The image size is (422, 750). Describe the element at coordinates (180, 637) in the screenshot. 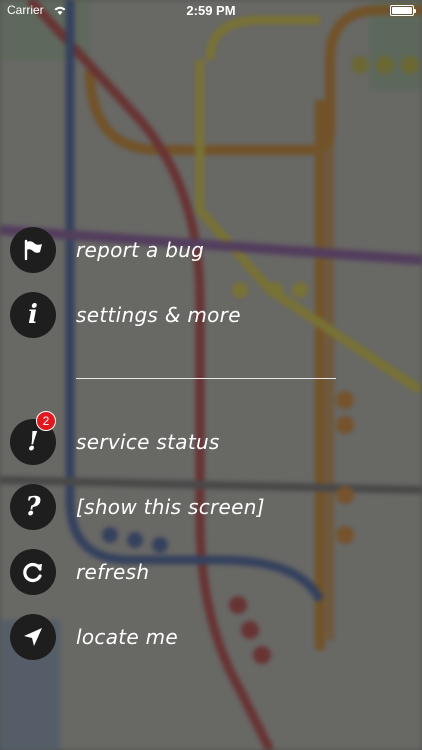

I see `menu-item-locate-me: locate me` at that location.